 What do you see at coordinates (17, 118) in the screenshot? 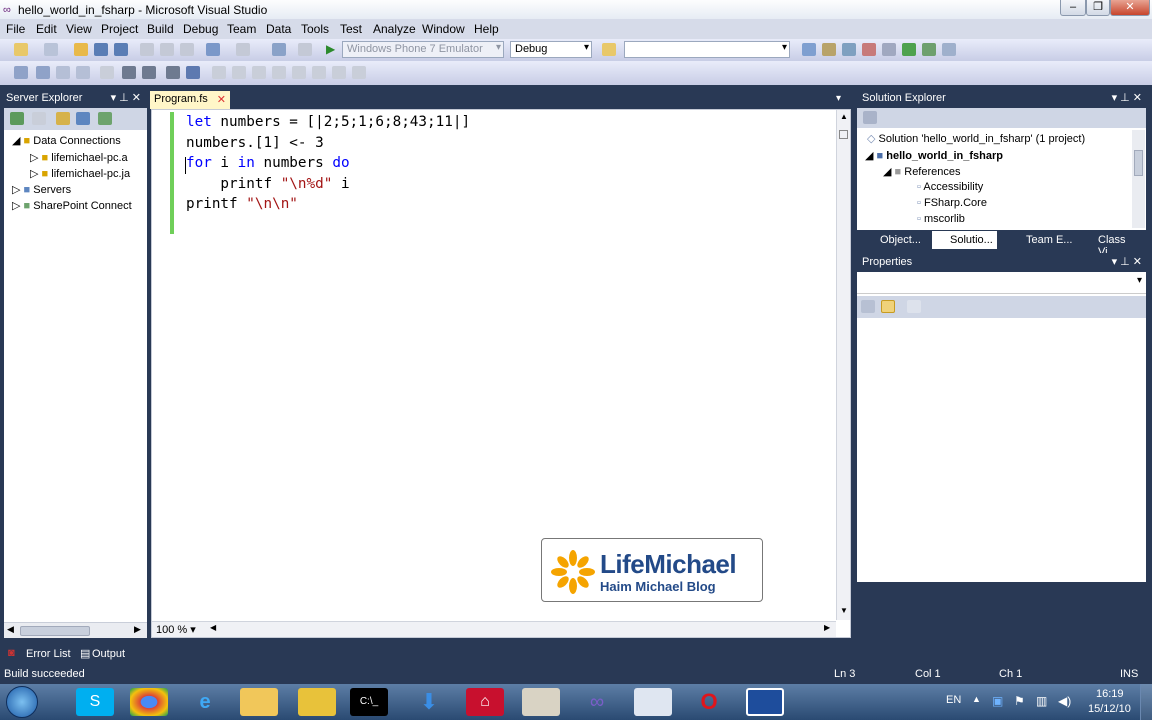
I see `refresh-icon` at bounding box center [17, 118].